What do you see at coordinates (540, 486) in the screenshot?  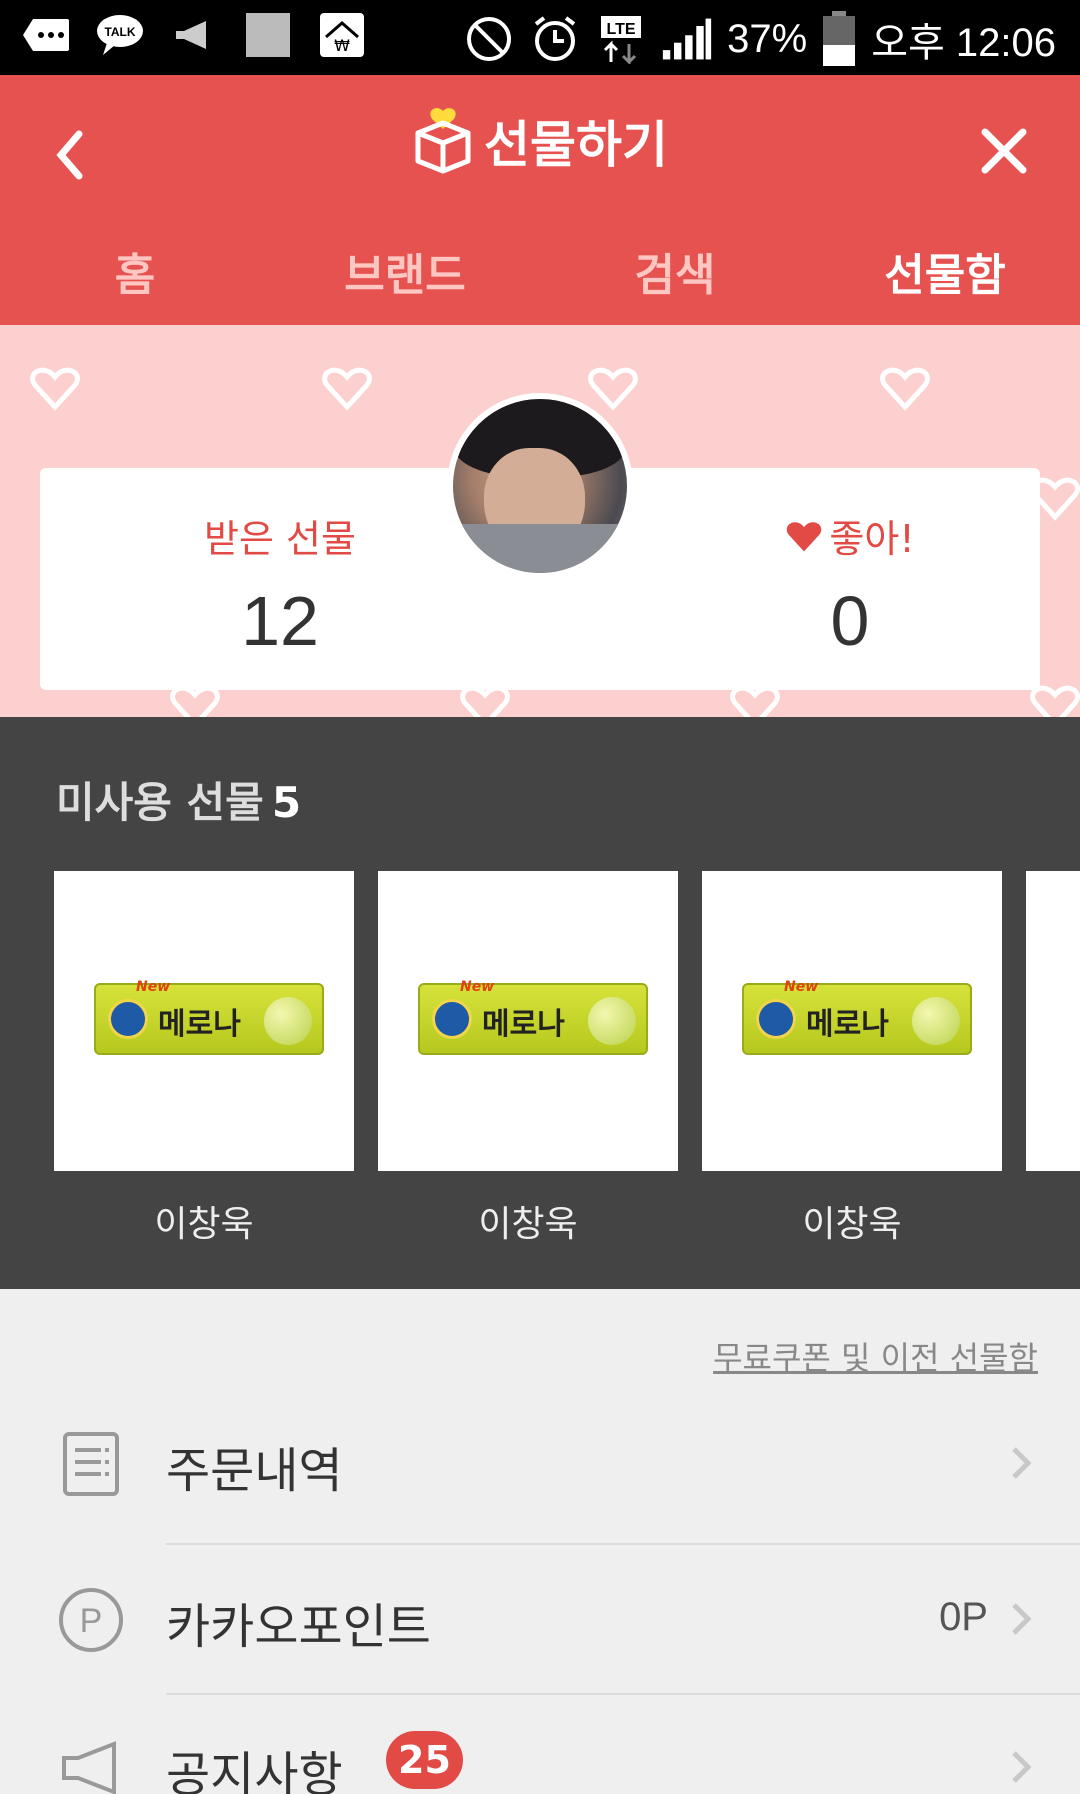 I see `avatar` at bounding box center [540, 486].